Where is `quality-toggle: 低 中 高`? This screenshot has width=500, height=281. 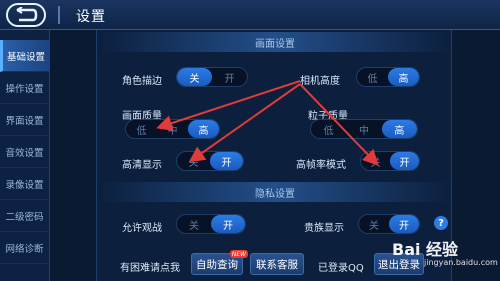 quality-toggle: 低 中 高 is located at coordinates (172, 129).